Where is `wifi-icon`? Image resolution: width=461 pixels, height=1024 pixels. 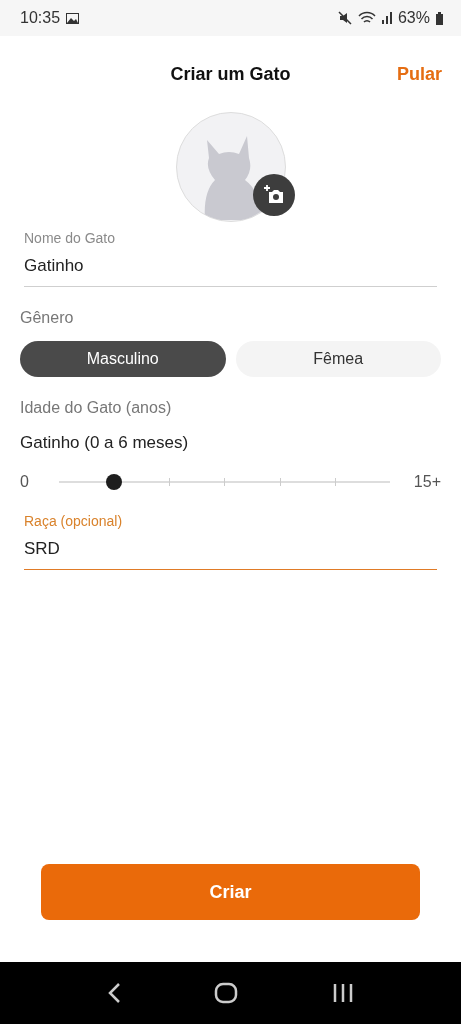 wifi-icon is located at coordinates (366, 18).